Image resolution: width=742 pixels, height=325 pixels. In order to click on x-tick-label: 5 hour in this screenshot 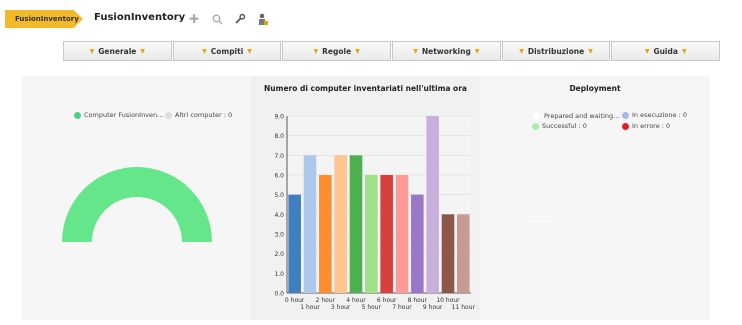, I will do `click(372, 307)`.